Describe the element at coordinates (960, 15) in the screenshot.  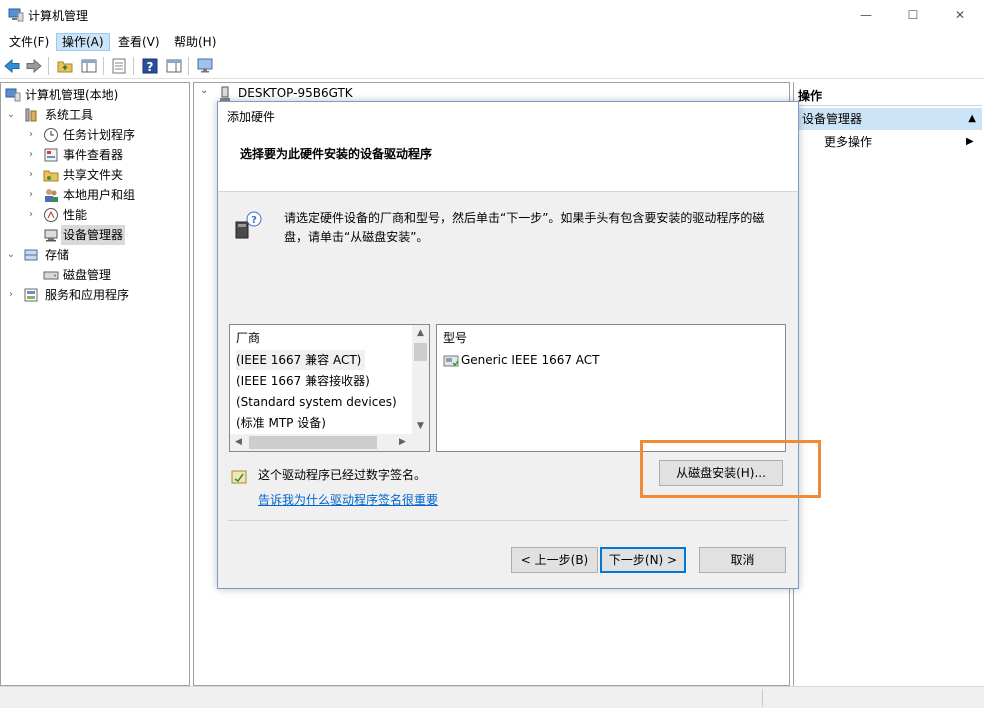
I see `close-button: ✕` at that location.